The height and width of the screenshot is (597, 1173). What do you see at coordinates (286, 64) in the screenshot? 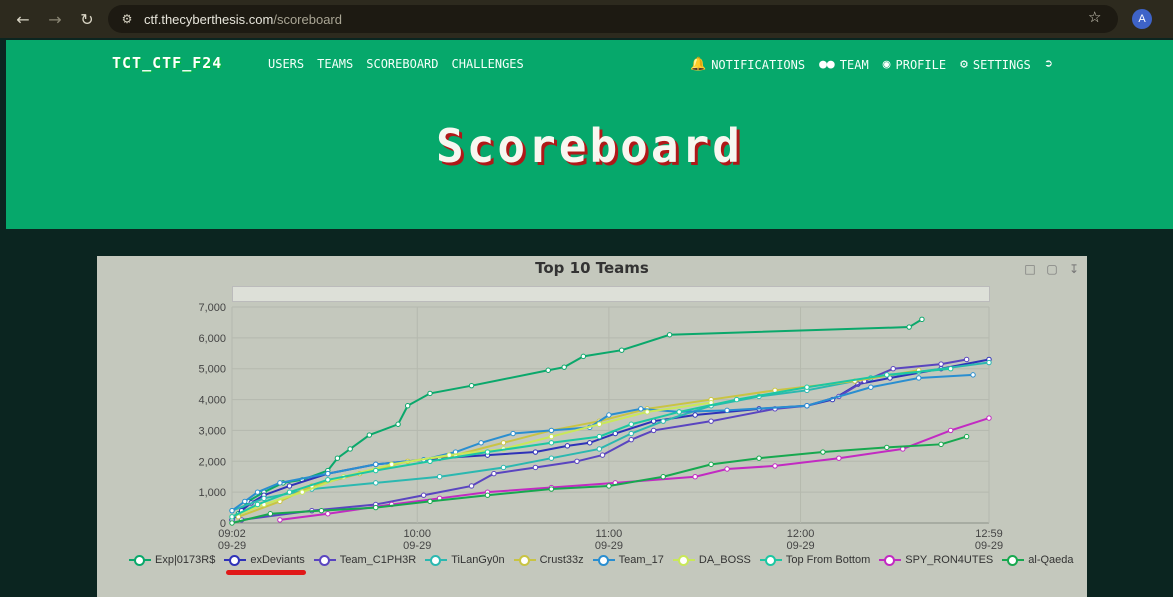
I see `nav-users: USERS` at bounding box center [286, 64].